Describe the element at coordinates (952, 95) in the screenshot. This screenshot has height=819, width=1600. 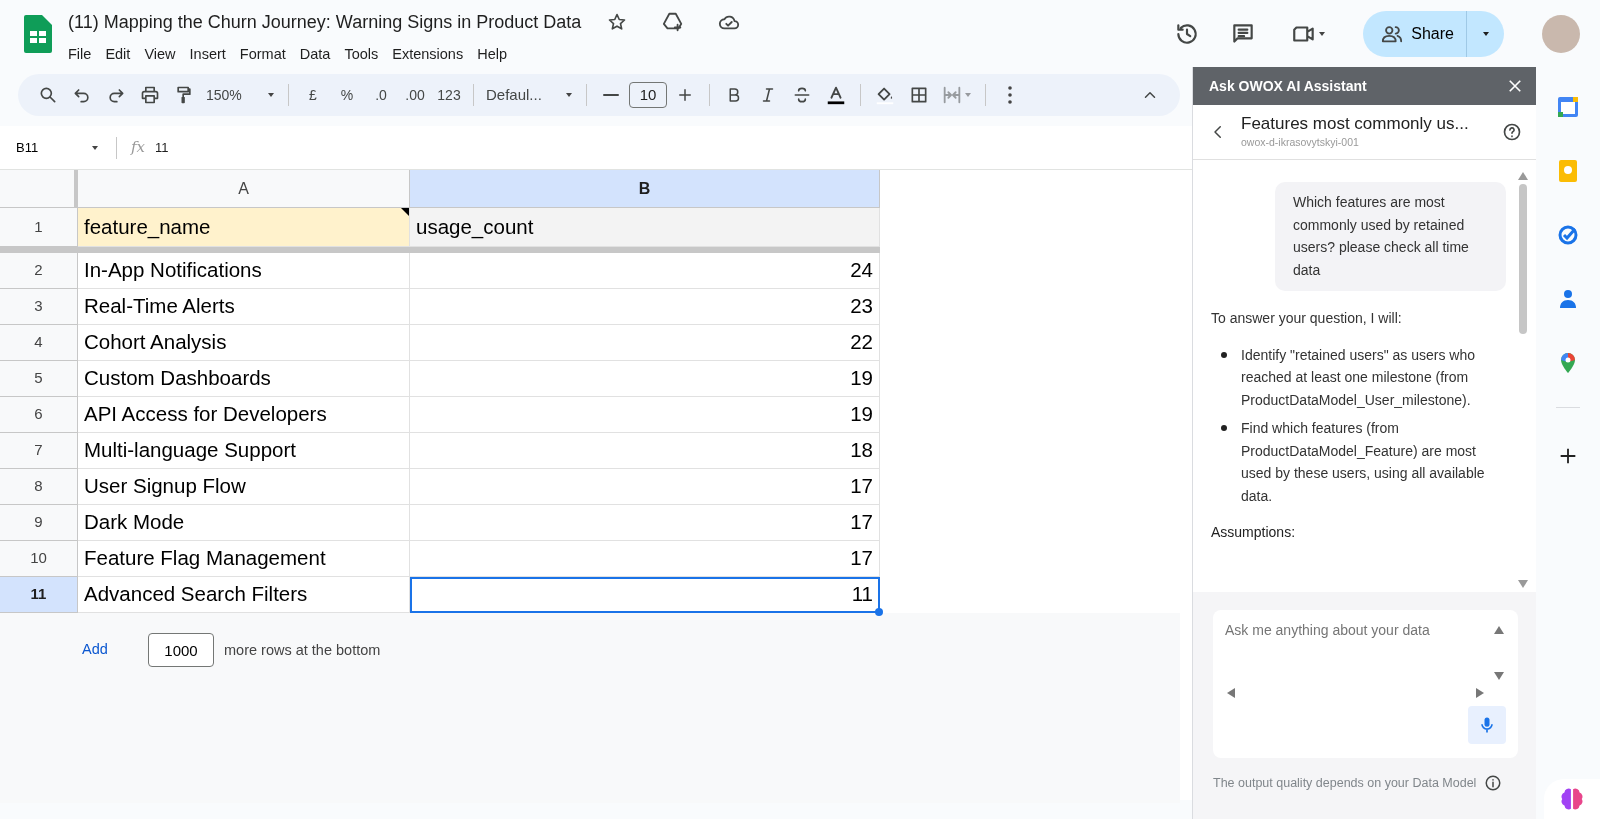
I see `merge-icon` at that location.